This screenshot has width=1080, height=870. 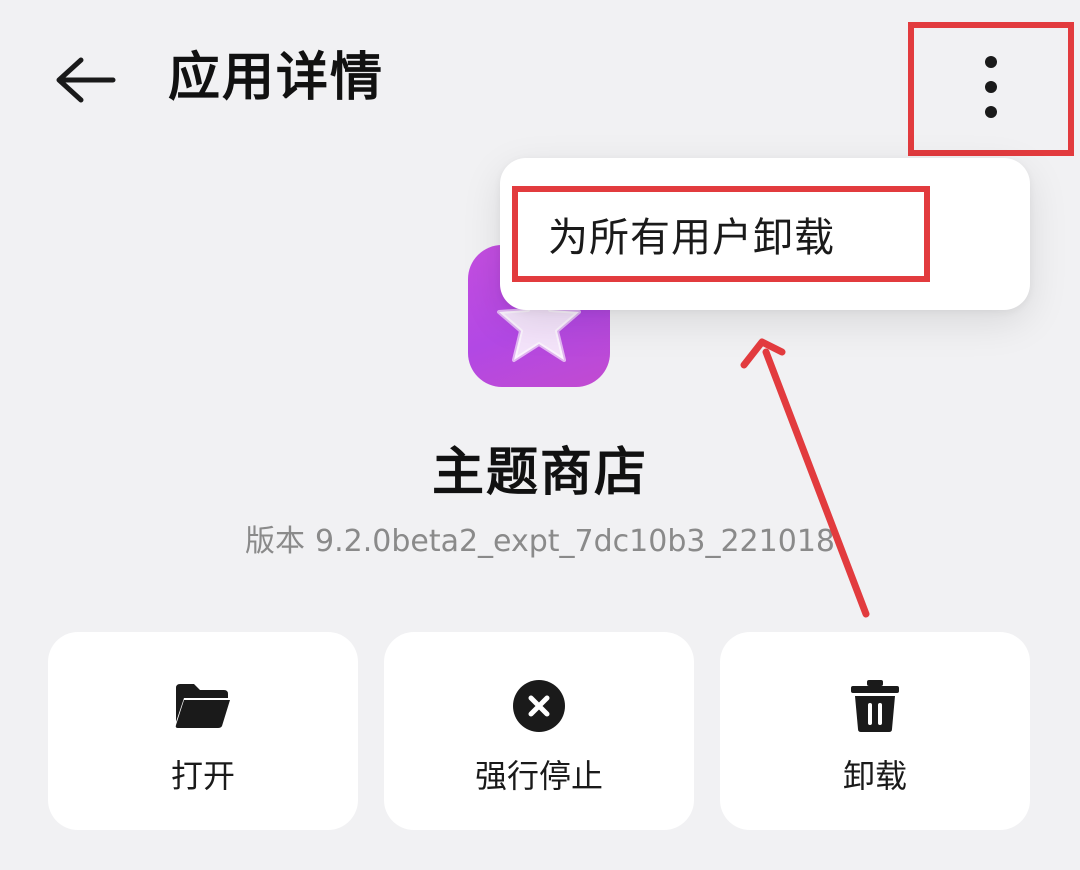 I want to click on version-label: 版本, so click(x=274, y=541).